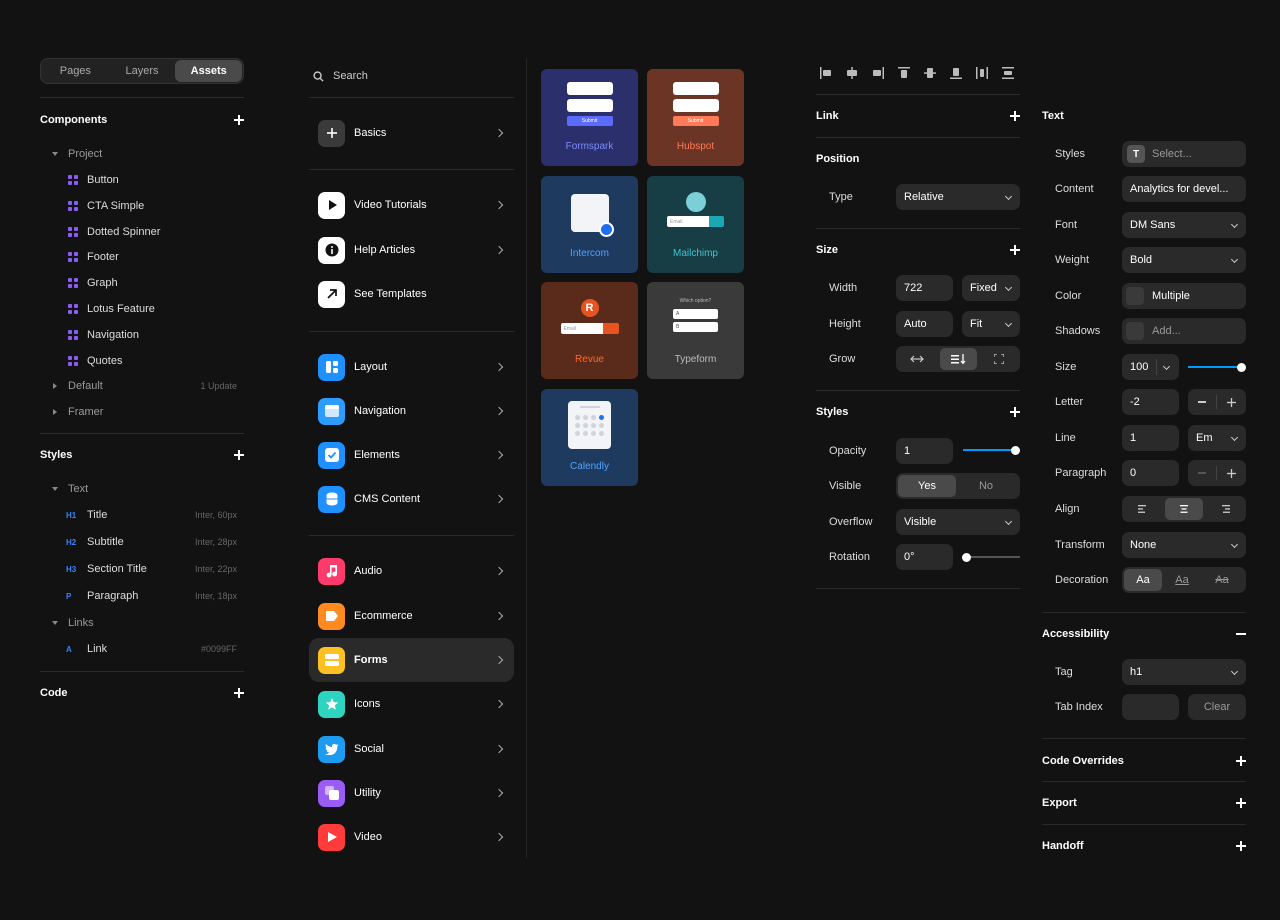 Image resolution: width=1280 pixels, height=920 pixels. Describe the element at coordinates (918, 116) in the screenshot. I see `link-header: Link` at that location.